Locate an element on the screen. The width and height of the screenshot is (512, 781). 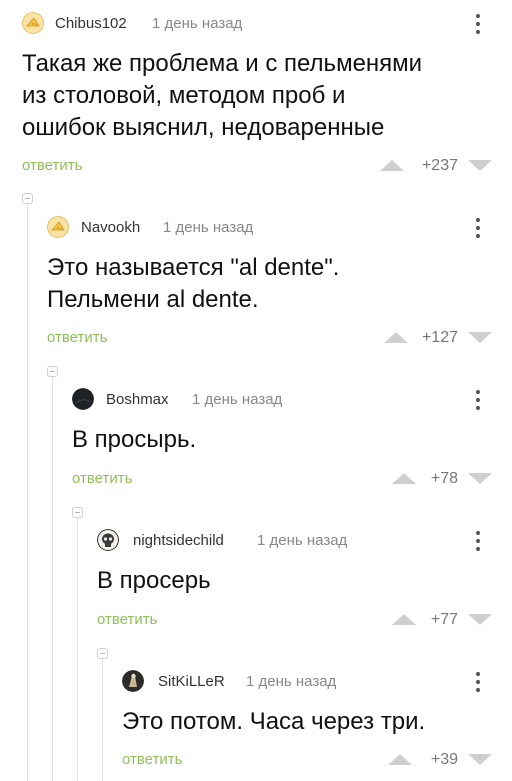
comment-rating: +39 is located at coordinates (444, 759).